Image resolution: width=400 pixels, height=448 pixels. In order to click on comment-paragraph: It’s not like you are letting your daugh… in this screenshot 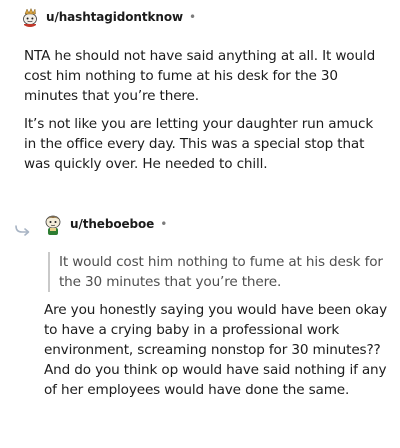, I will do `click(199, 144)`.